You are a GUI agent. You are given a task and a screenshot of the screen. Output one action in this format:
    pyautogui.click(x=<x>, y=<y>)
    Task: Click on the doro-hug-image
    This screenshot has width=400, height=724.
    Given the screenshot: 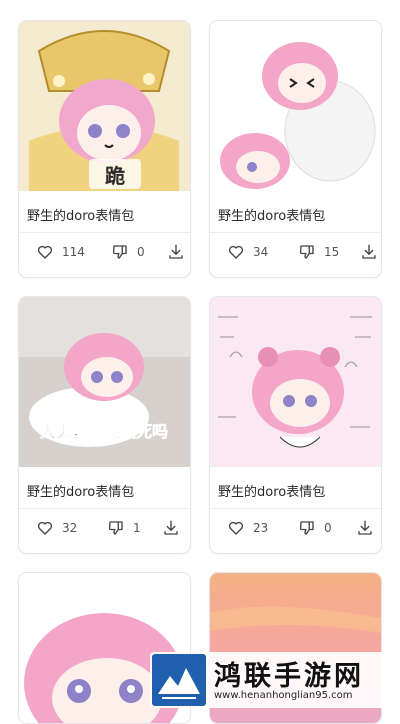 What is the action you would take?
    pyautogui.click(x=295, y=106)
    